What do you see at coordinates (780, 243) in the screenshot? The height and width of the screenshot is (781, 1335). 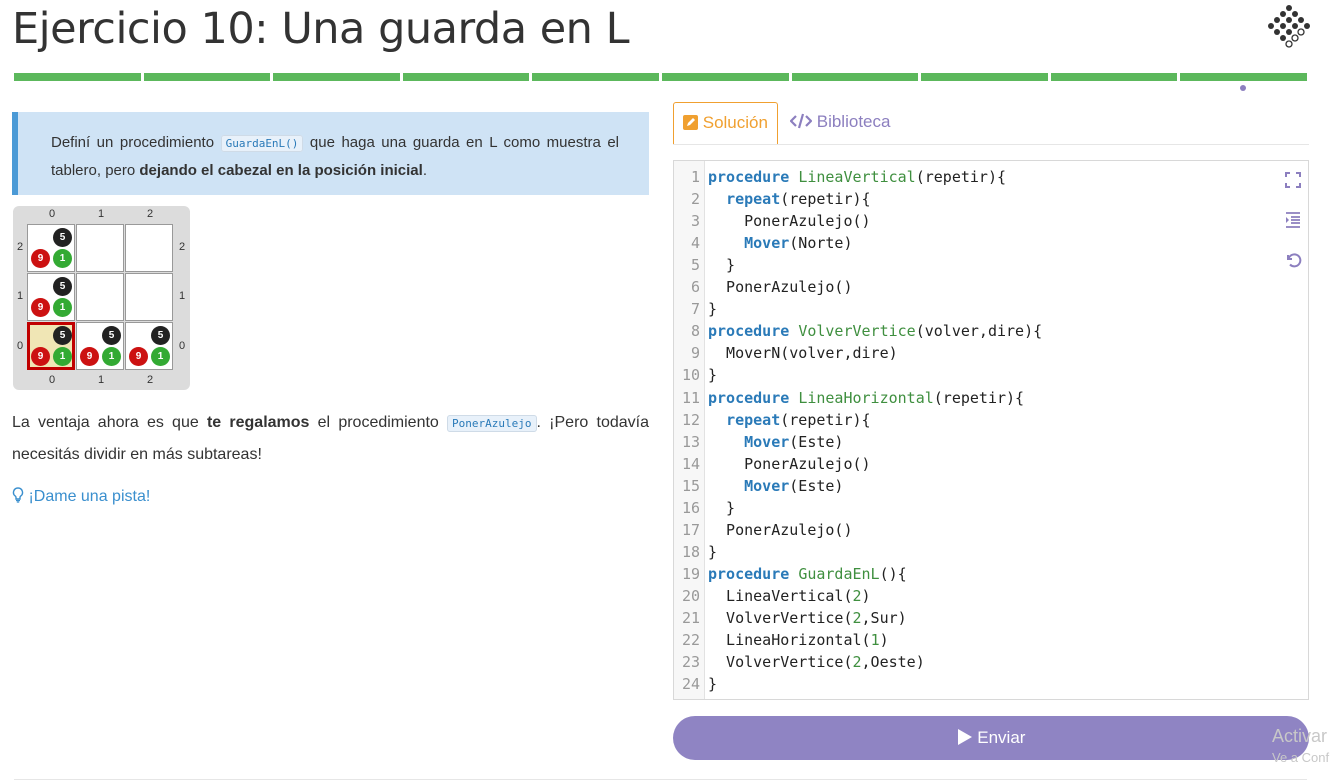 I see `code-text: Mover(Norte)` at bounding box center [780, 243].